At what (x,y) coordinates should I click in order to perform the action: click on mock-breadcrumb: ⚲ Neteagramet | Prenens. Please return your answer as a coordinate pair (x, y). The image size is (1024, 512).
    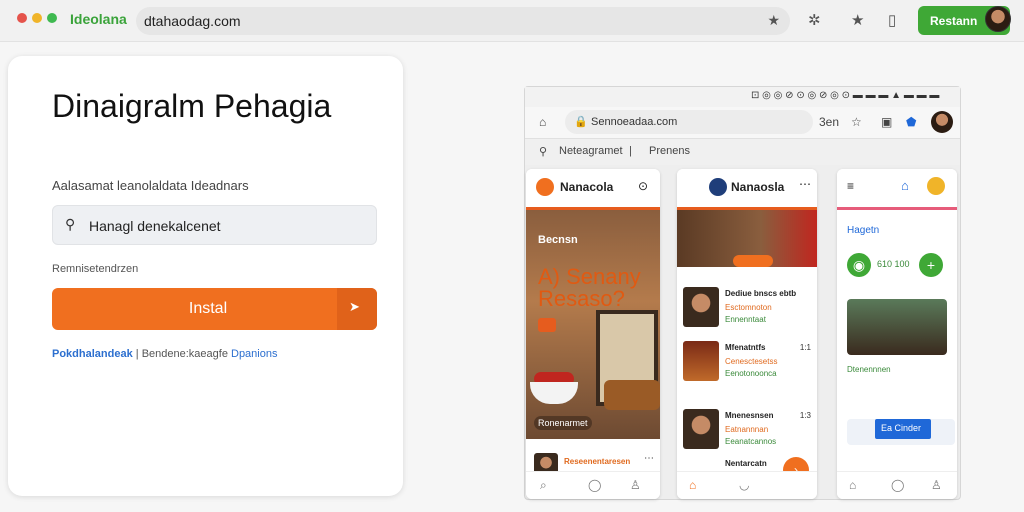
    Looking at the image, I should click on (742, 152).